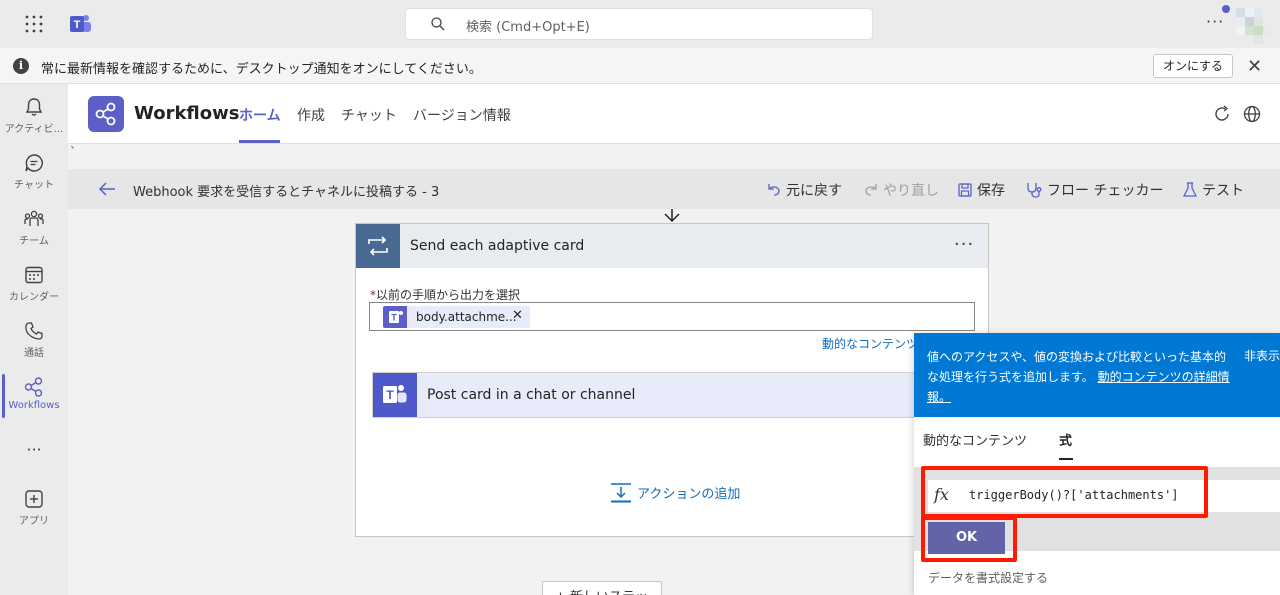 The image size is (1280, 595). I want to click on stray-character: `, so click(73, 152).